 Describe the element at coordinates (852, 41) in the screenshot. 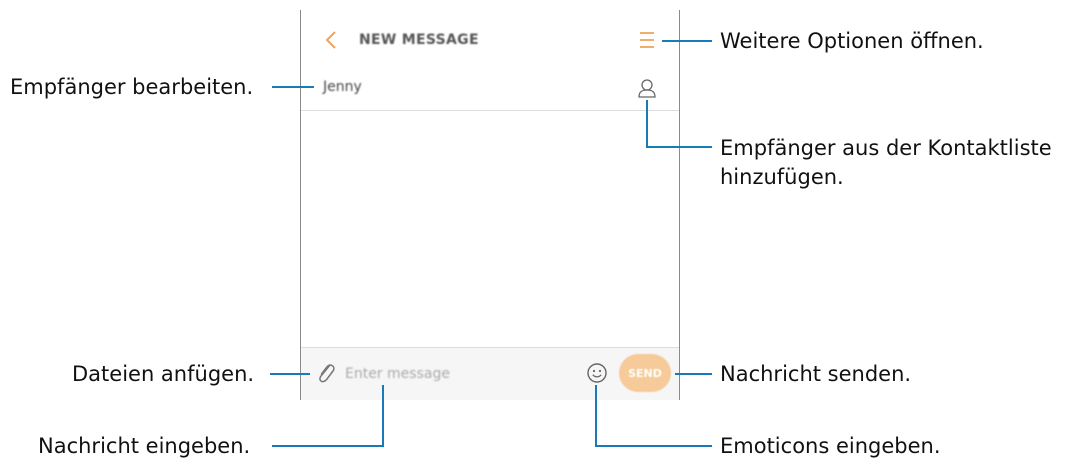

I see `callout-more-options: Weitere Optionen öffnen.` at that location.